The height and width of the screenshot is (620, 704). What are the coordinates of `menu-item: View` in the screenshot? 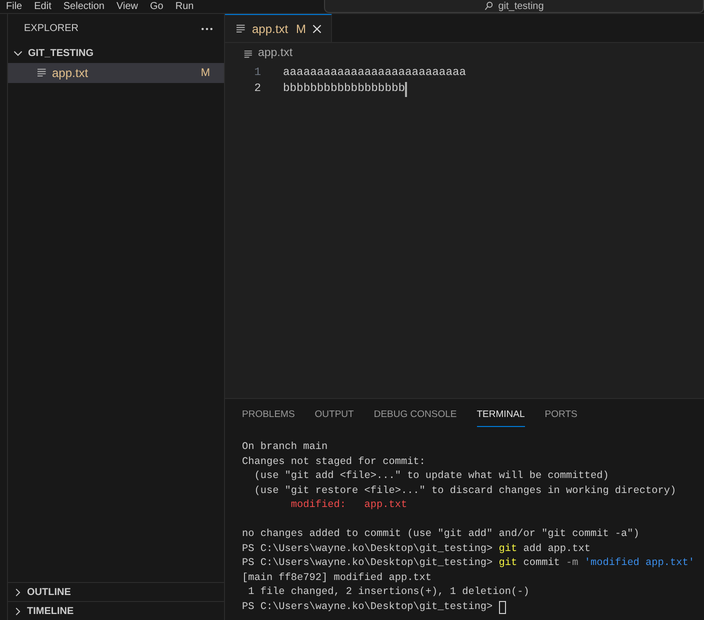 It's located at (127, 7).